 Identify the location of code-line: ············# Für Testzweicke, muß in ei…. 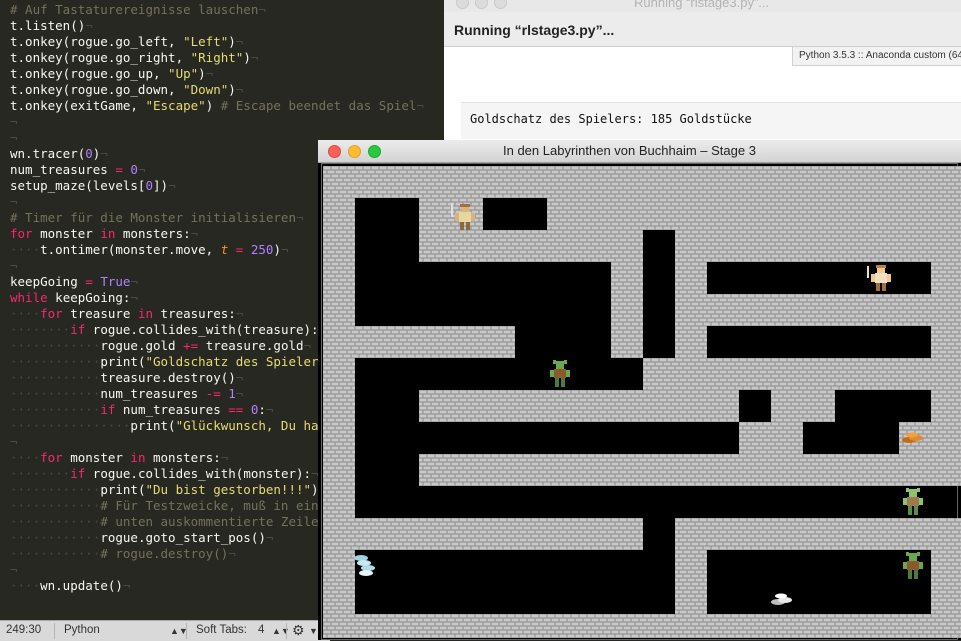
(175, 506).